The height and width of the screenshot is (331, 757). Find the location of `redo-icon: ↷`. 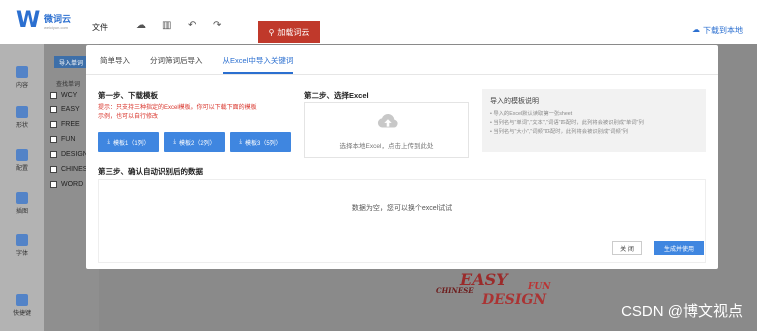

redo-icon: ↷ is located at coordinates (217, 25).